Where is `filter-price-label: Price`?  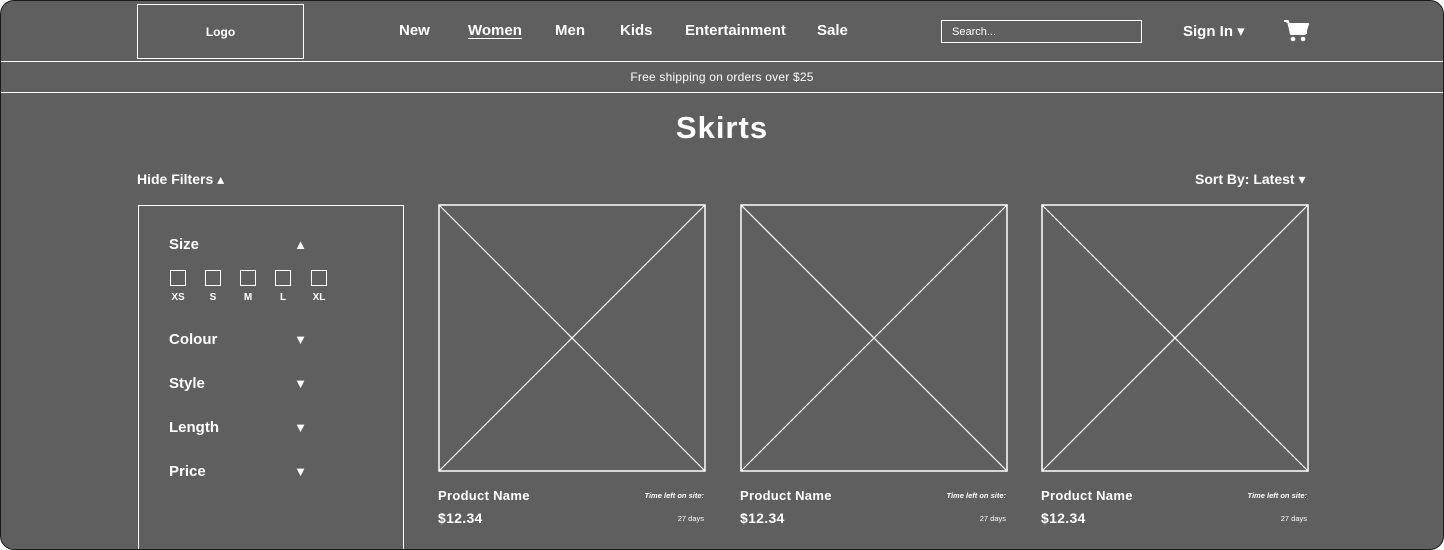
filter-price-label: Price is located at coordinates (187, 471).